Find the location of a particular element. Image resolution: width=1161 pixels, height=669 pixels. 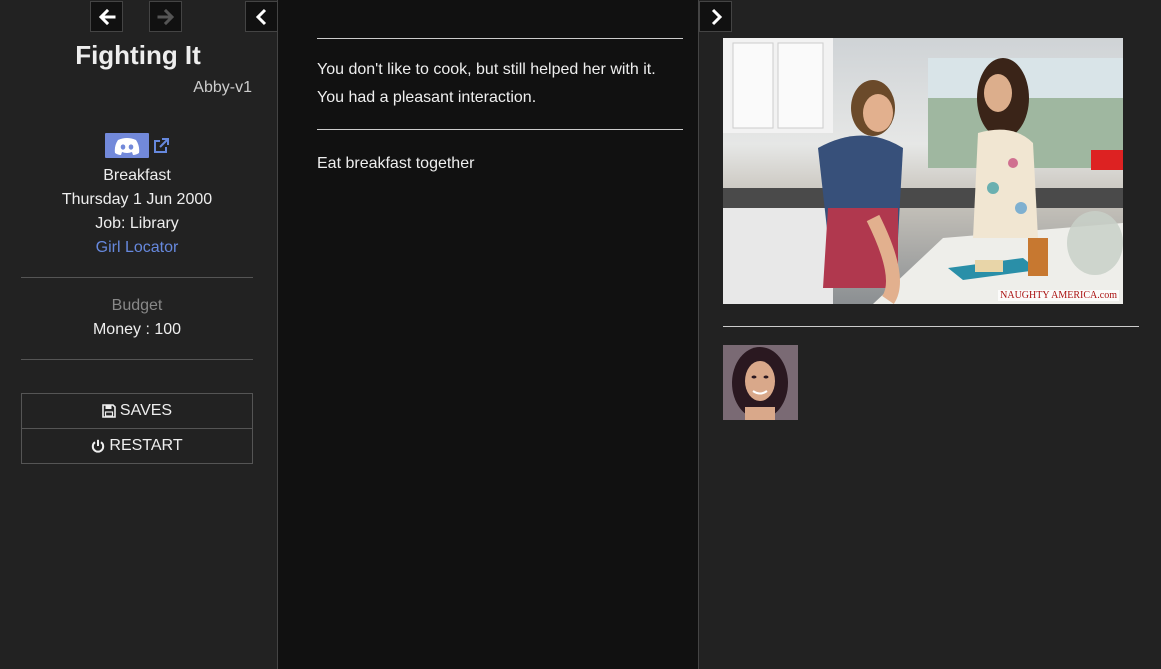

arrow-left-icon is located at coordinates (106, 16).